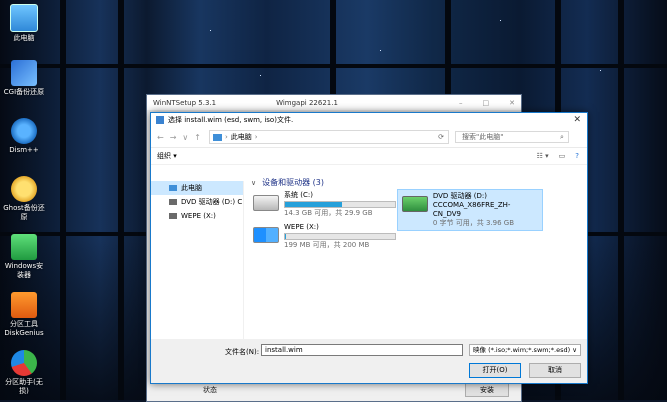 This screenshot has height=402, width=667. I want to click on sidebar-item-dvd: DVD 驱动器 (D:) C, so click(197, 202).